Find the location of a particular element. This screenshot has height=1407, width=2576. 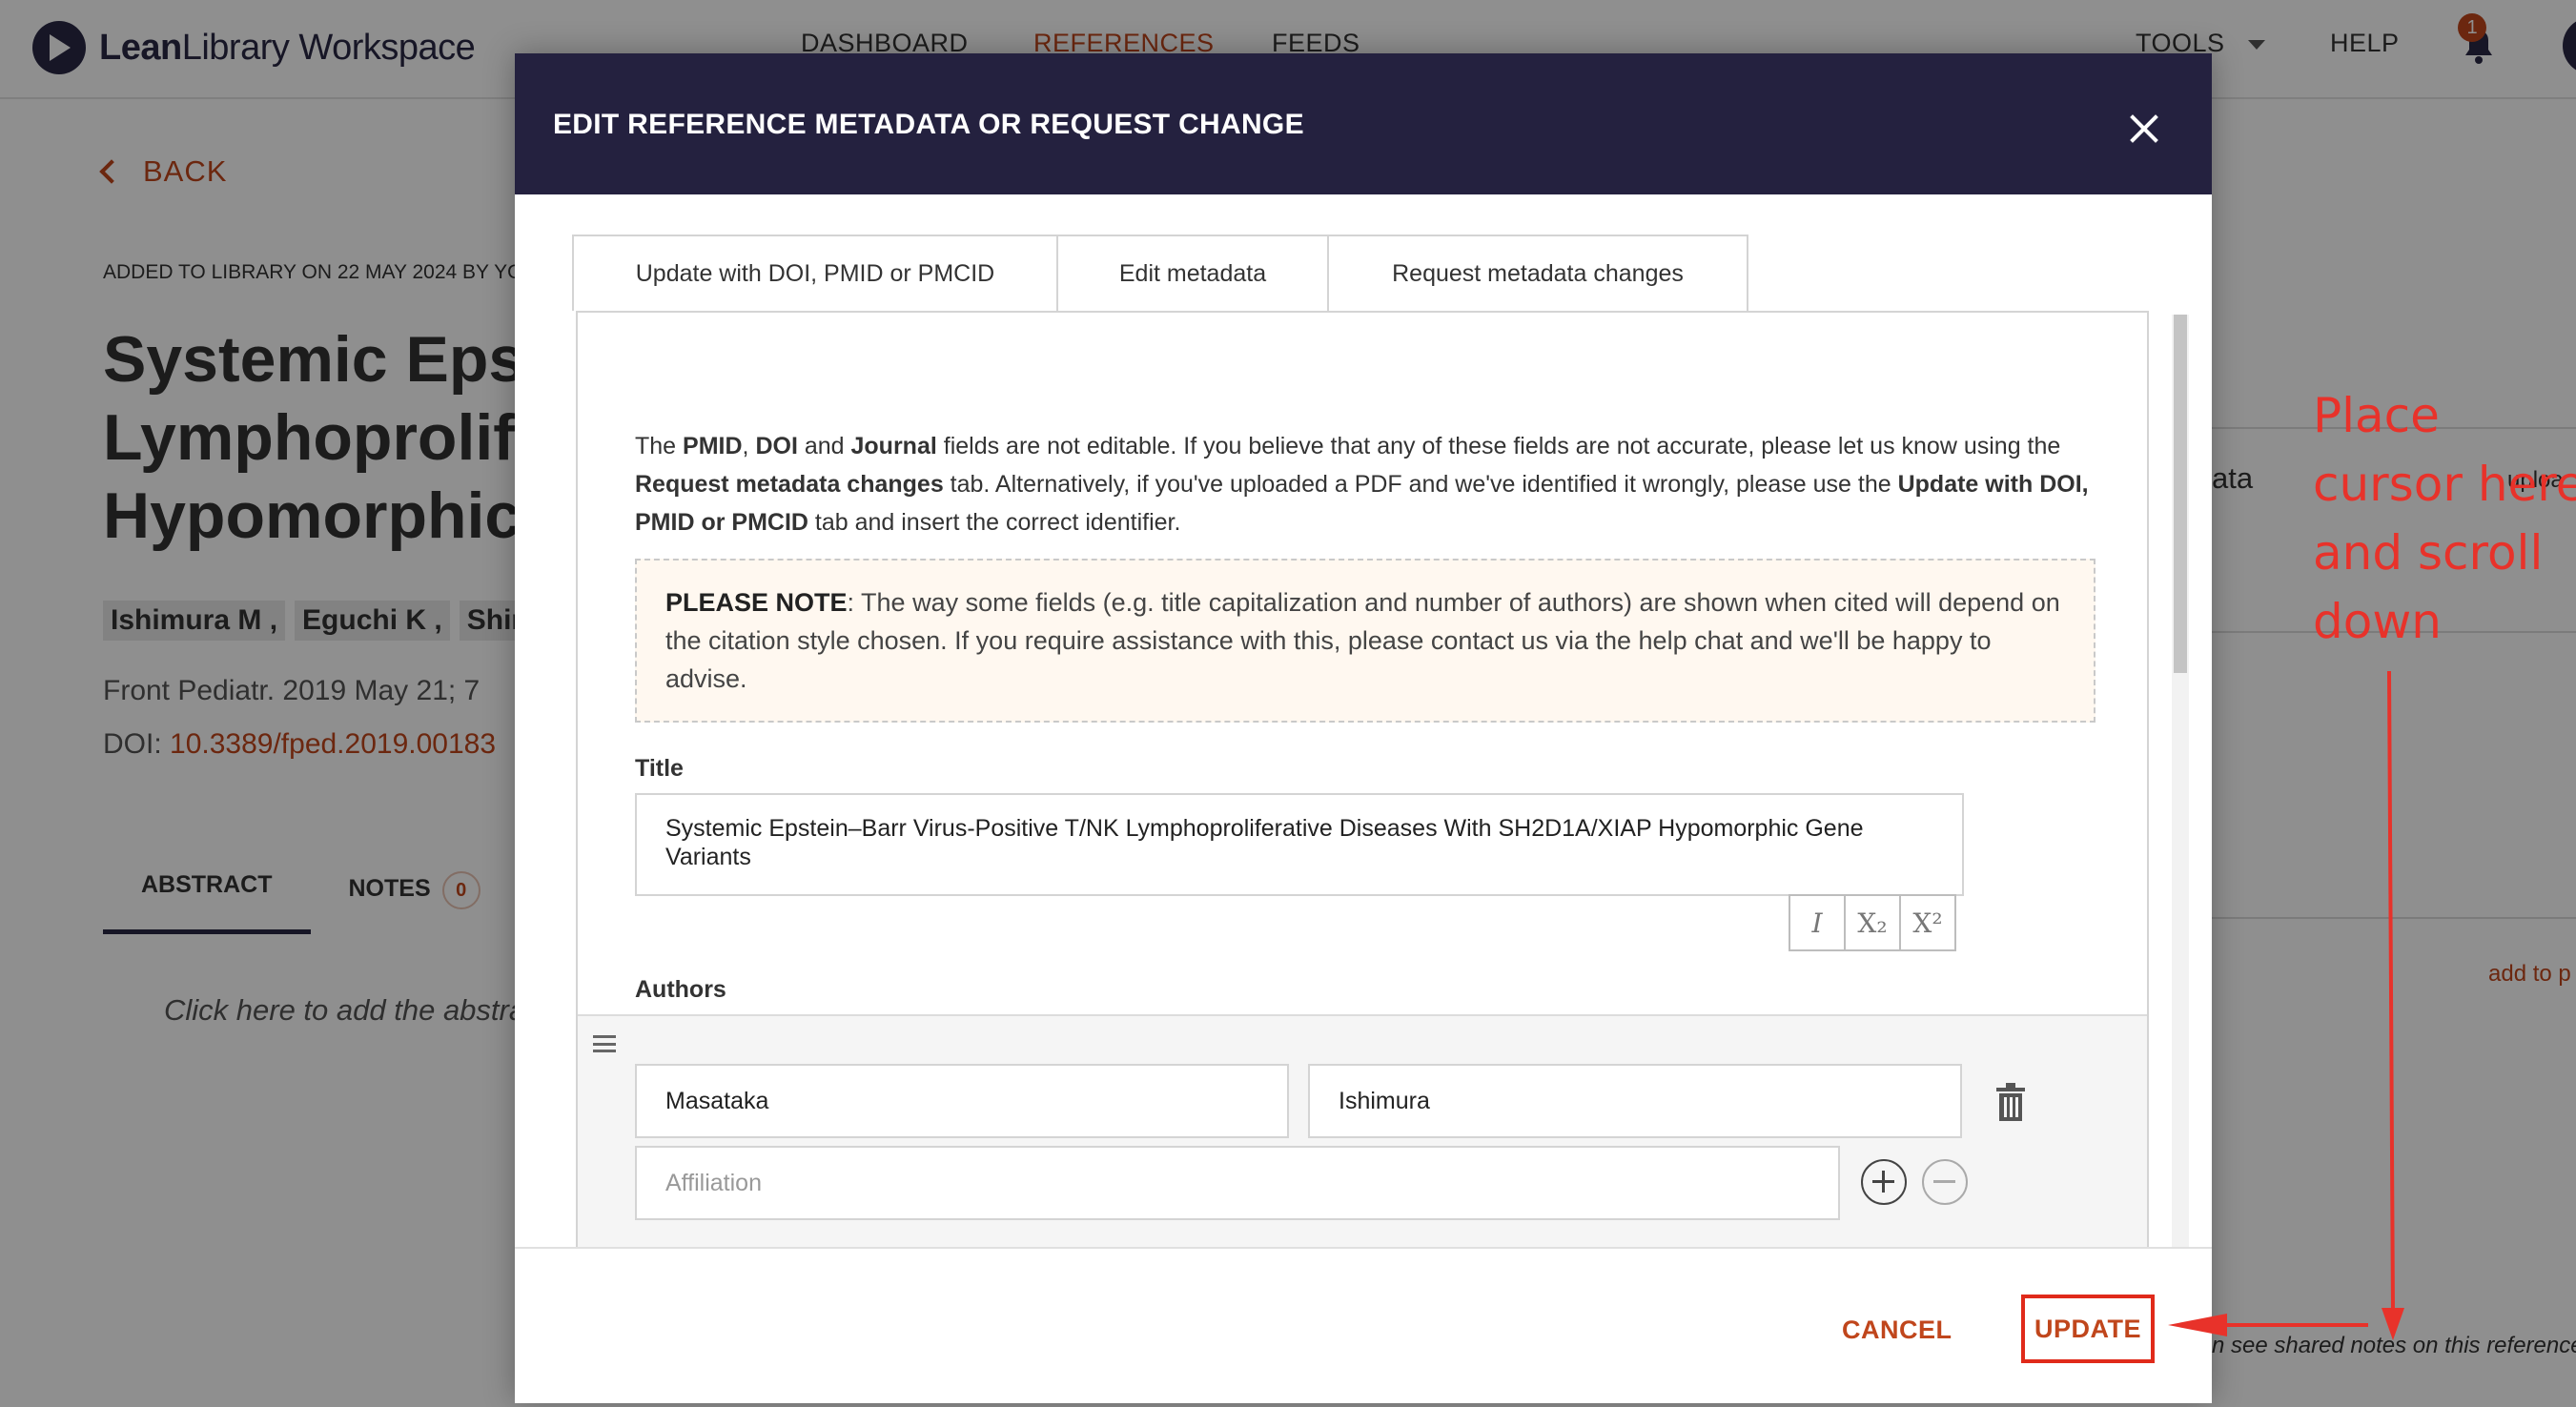

add-affiliation-icon is located at coordinates (1884, 1182).